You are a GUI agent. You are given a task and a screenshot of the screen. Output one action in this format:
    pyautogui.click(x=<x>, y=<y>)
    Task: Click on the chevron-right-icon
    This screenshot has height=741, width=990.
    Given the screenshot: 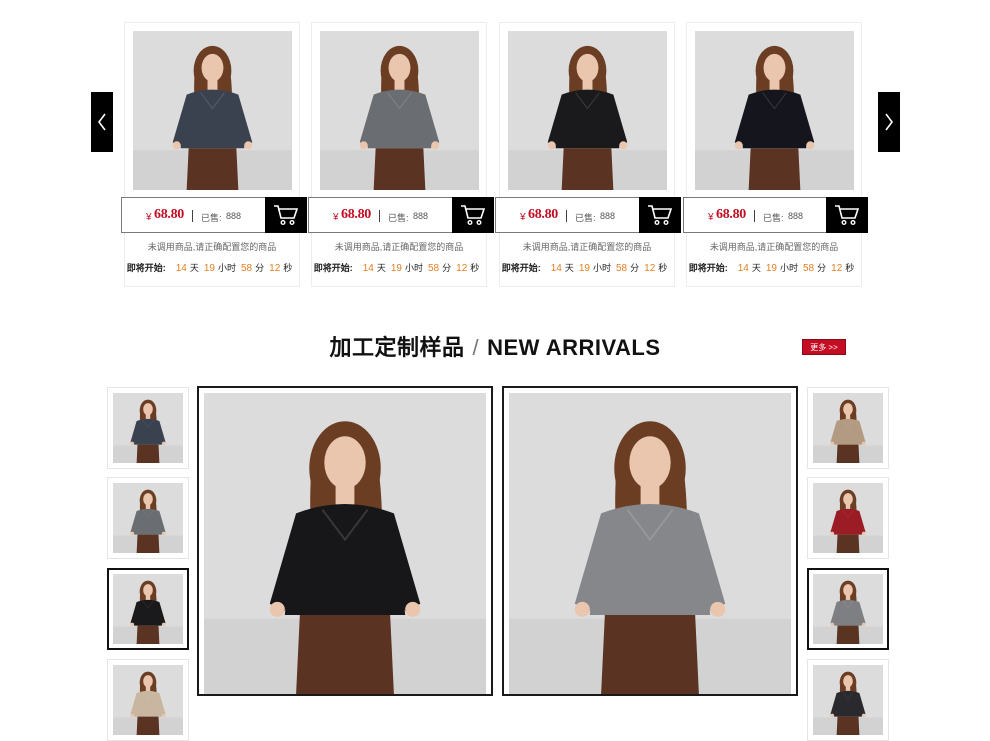 What is the action you would take?
    pyautogui.click(x=889, y=122)
    